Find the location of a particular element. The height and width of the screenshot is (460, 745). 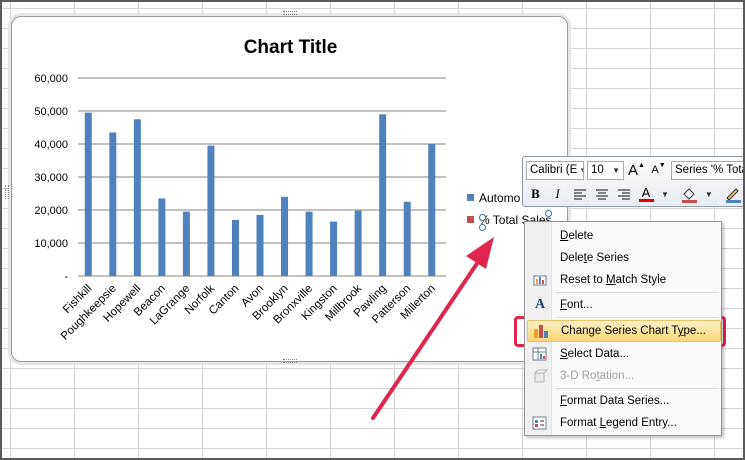

annotation-arrow is located at coordinates (432, 328).